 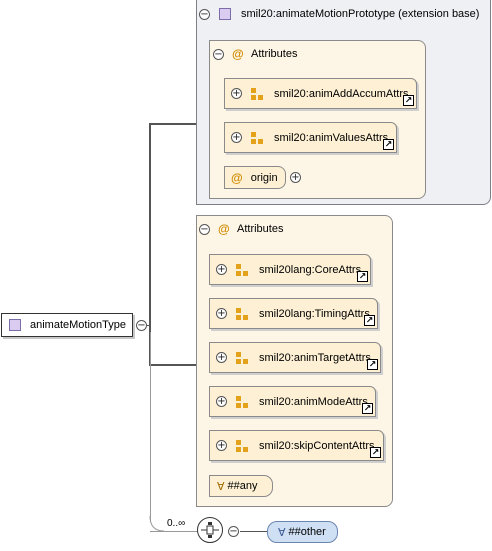 I want to click on any-element-icon: ∀, so click(x=282, y=532).